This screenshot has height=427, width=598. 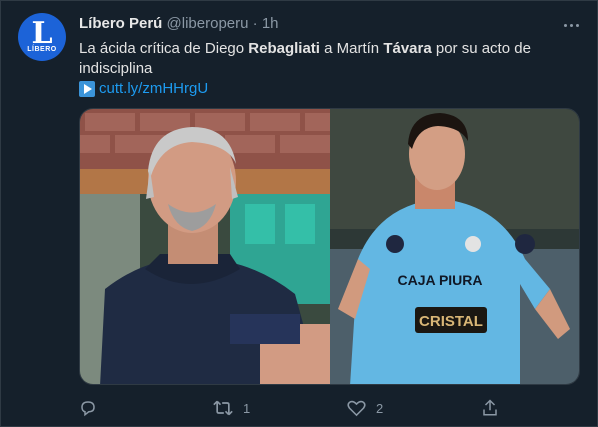 I want to click on text-part-1: La ácida crítica de Diego, so click(x=164, y=48).